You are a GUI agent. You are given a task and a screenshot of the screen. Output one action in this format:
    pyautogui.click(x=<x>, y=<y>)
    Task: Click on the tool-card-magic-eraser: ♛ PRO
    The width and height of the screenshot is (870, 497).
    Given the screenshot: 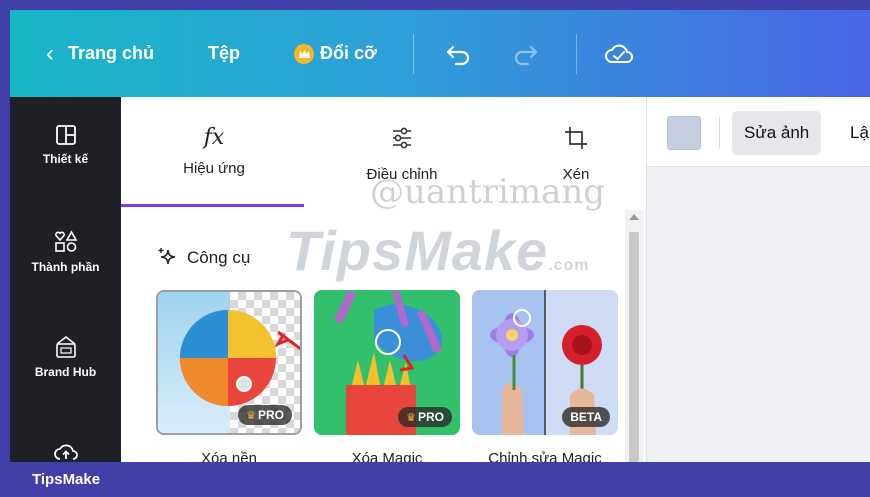 What is the action you would take?
    pyautogui.click(x=387, y=362)
    